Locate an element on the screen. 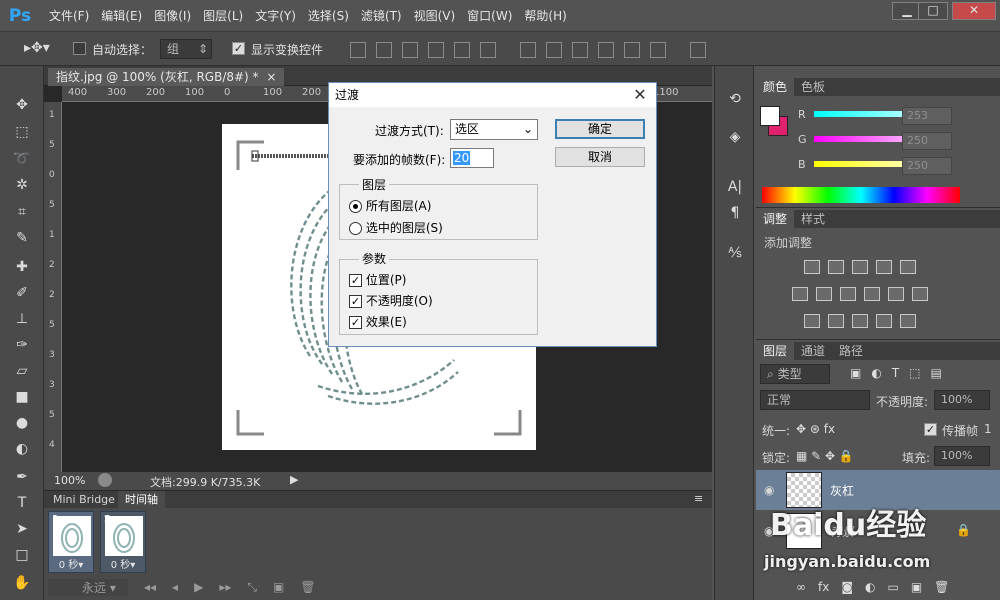 This screenshot has width=1000, height=600. new-group-icon: ▭ is located at coordinates (892, 587).